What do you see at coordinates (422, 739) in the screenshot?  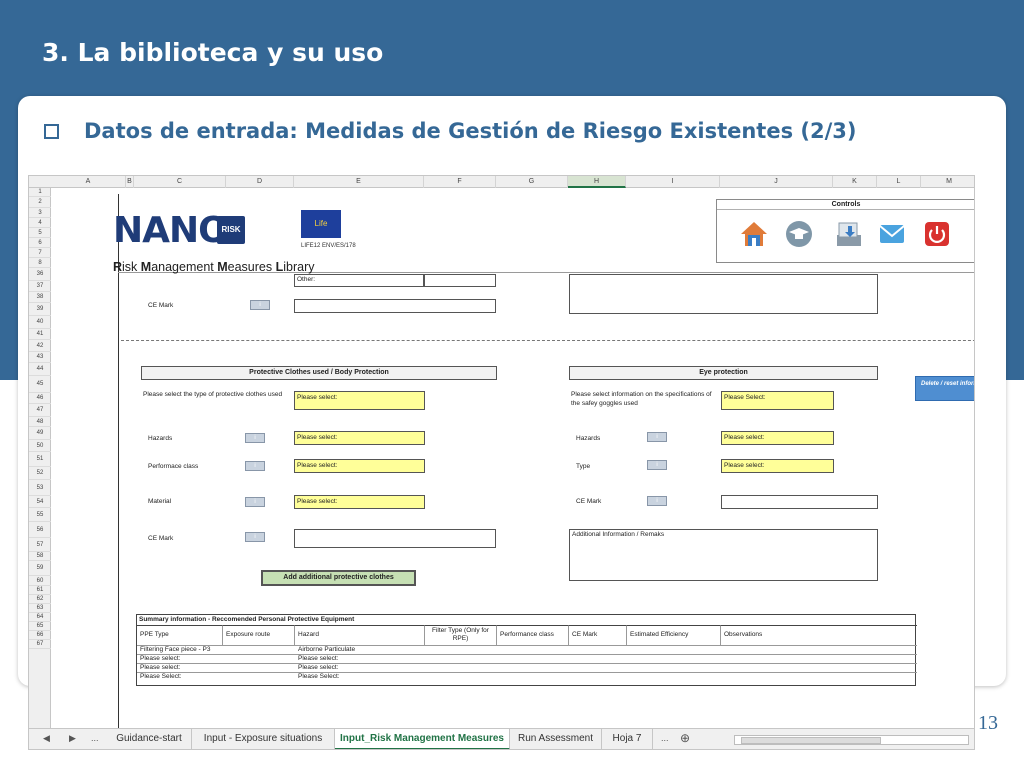 I see `tab-input-risk-management-measures: Input_Risk Management Measures` at bounding box center [422, 739].